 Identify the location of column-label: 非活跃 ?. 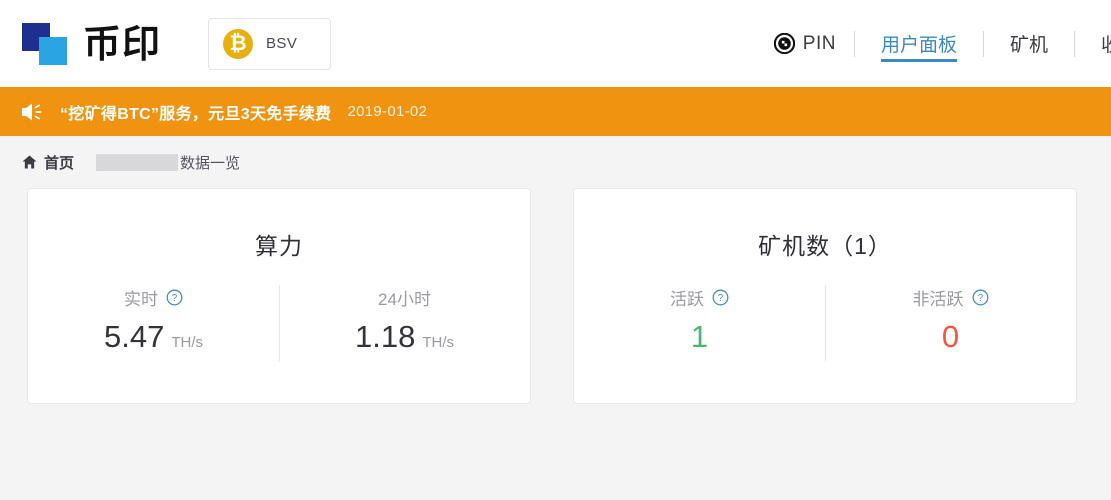
(951, 297).